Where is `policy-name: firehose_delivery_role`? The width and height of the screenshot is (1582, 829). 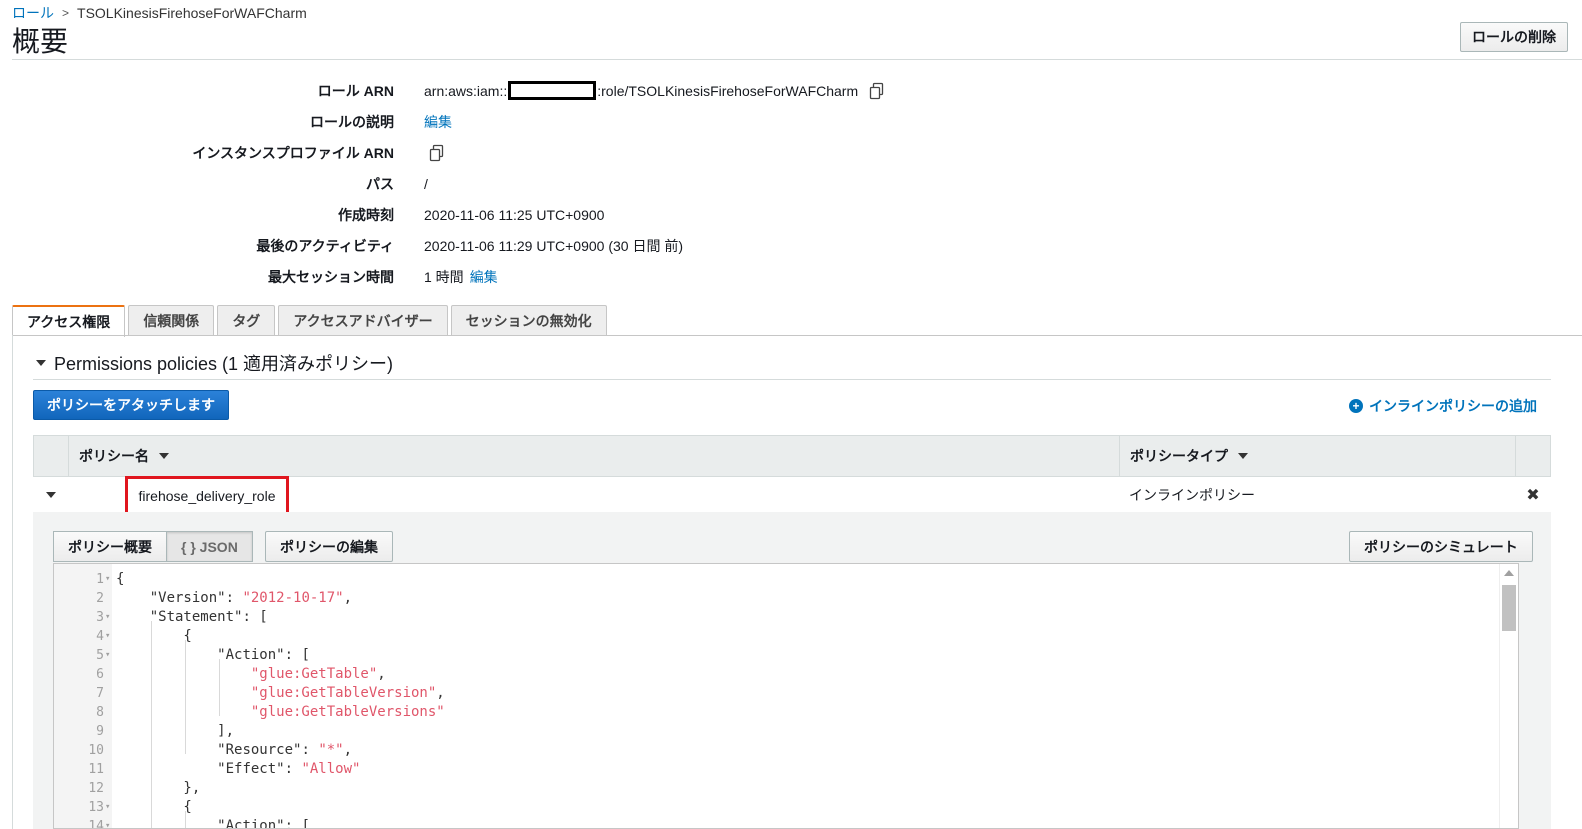
policy-name: firehose_delivery_role is located at coordinates (207, 496).